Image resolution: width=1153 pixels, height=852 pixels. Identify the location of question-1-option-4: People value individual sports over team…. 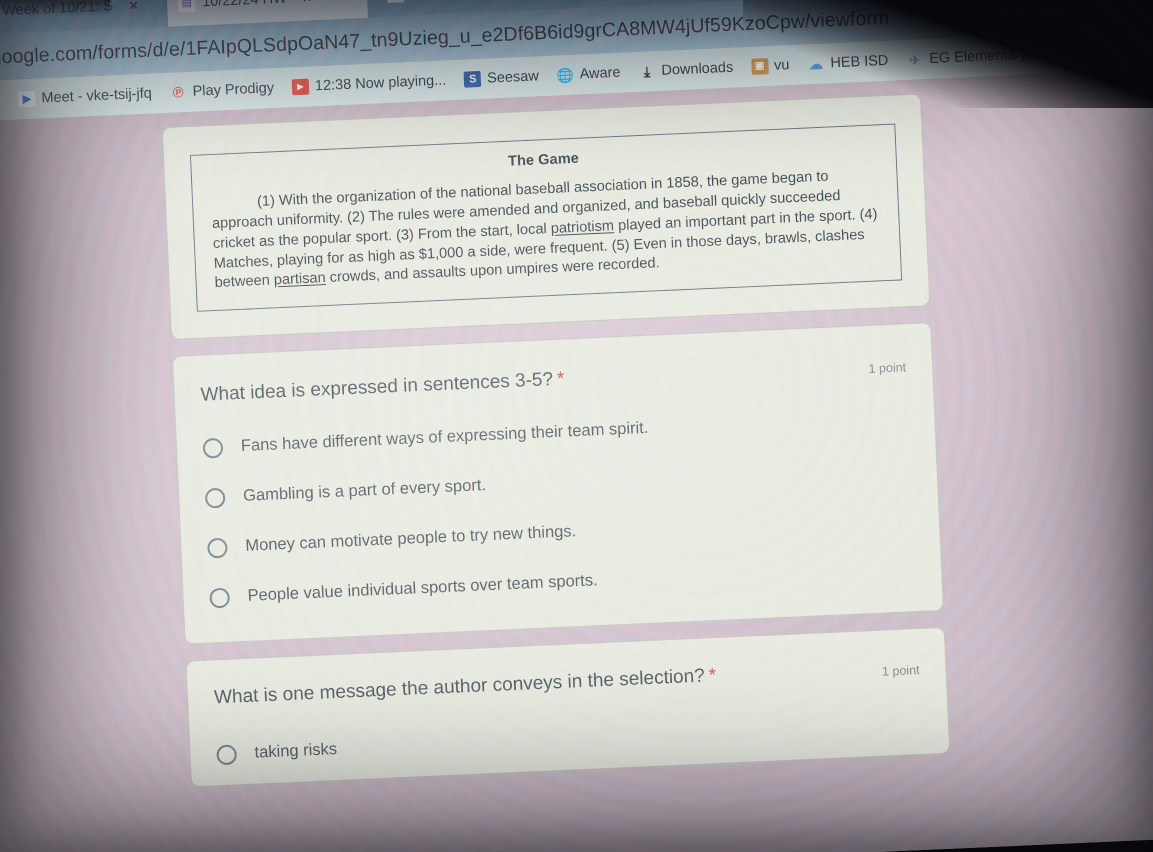
(562, 583).